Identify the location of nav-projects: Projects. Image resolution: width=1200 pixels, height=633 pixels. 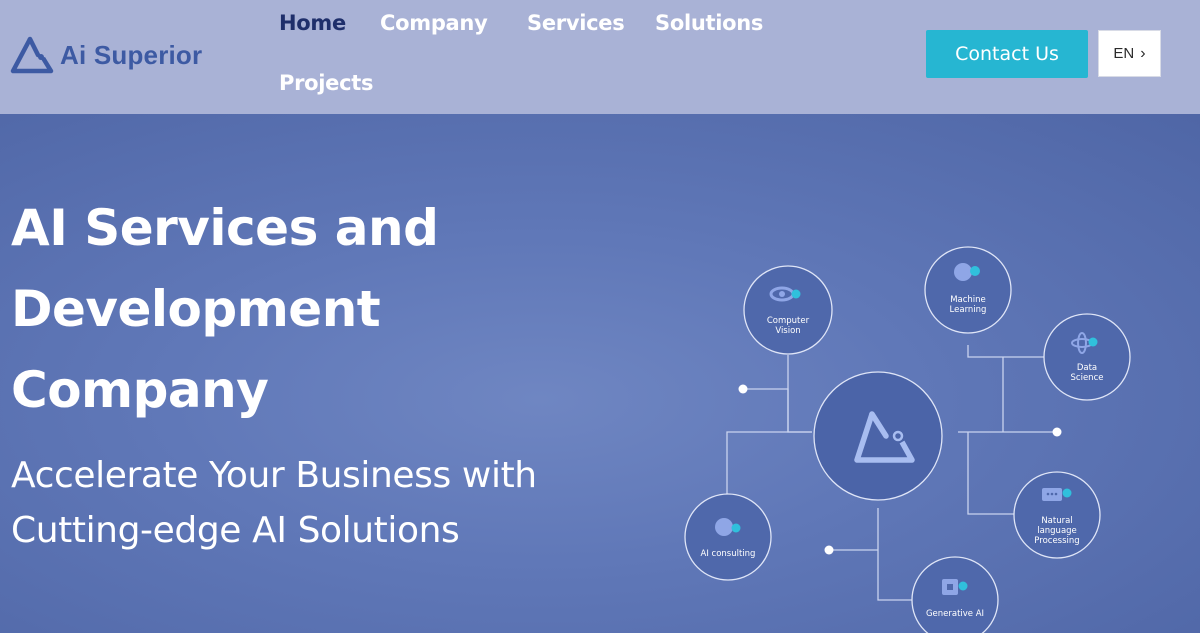
(326, 83).